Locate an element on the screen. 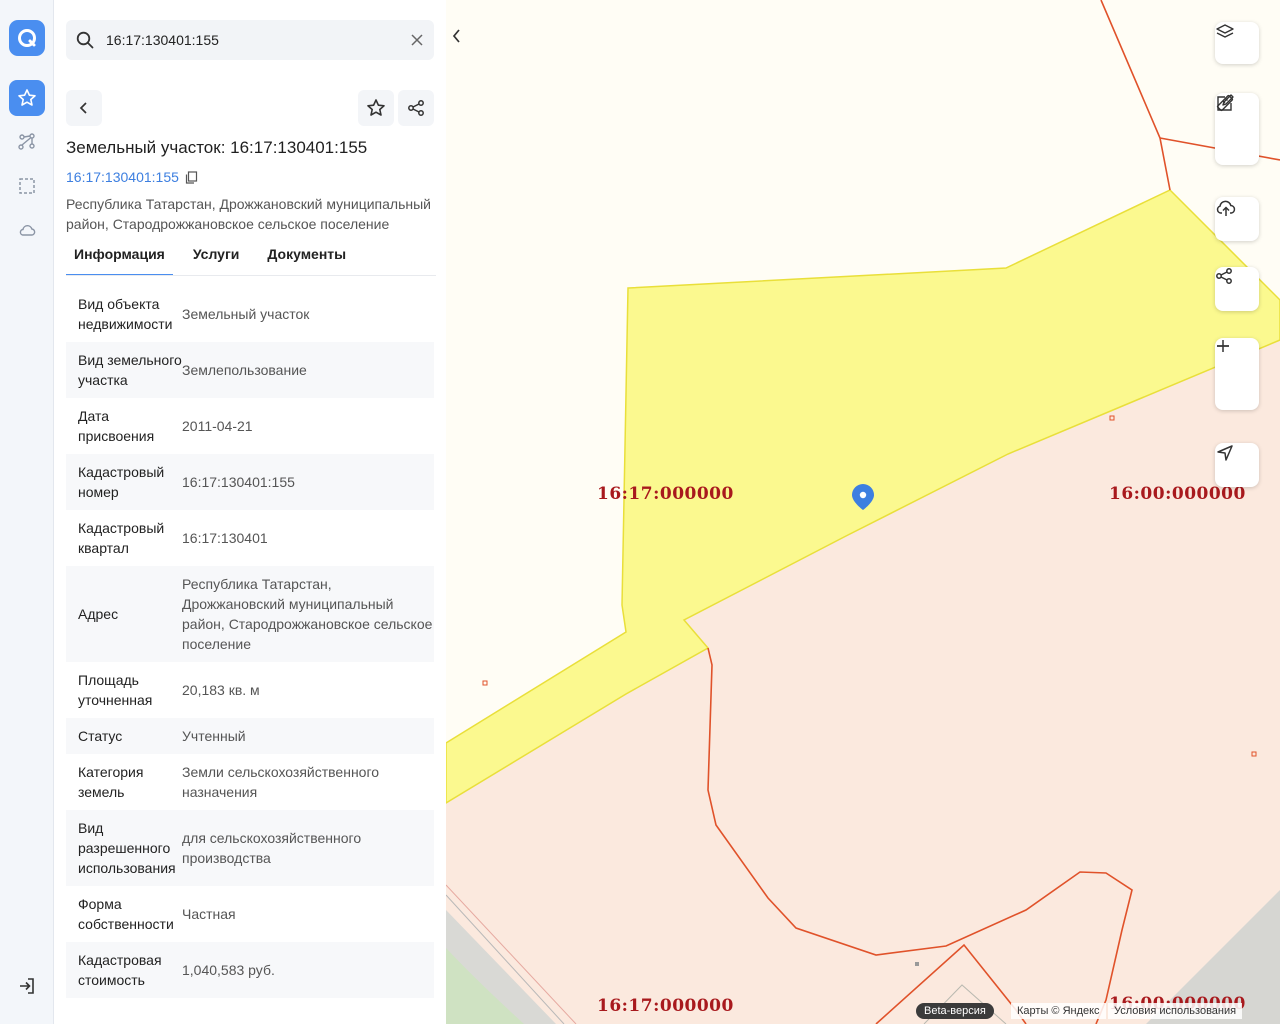  star-outline-icon is located at coordinates (376, 107).